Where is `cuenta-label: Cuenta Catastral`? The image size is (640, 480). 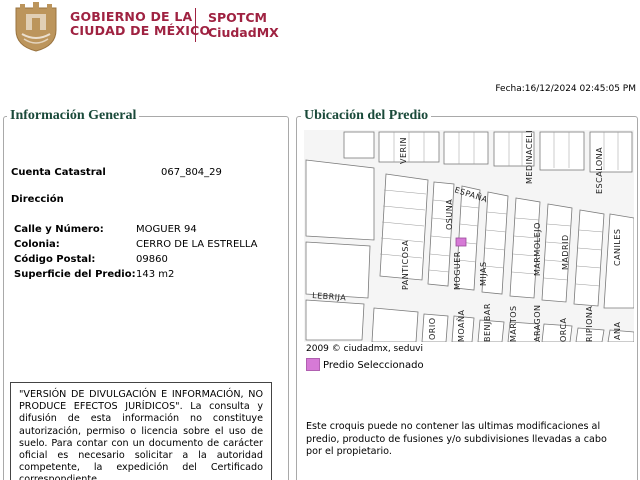 cuenta-label: Cuenta Catastral is located at coordinates (58, 172).